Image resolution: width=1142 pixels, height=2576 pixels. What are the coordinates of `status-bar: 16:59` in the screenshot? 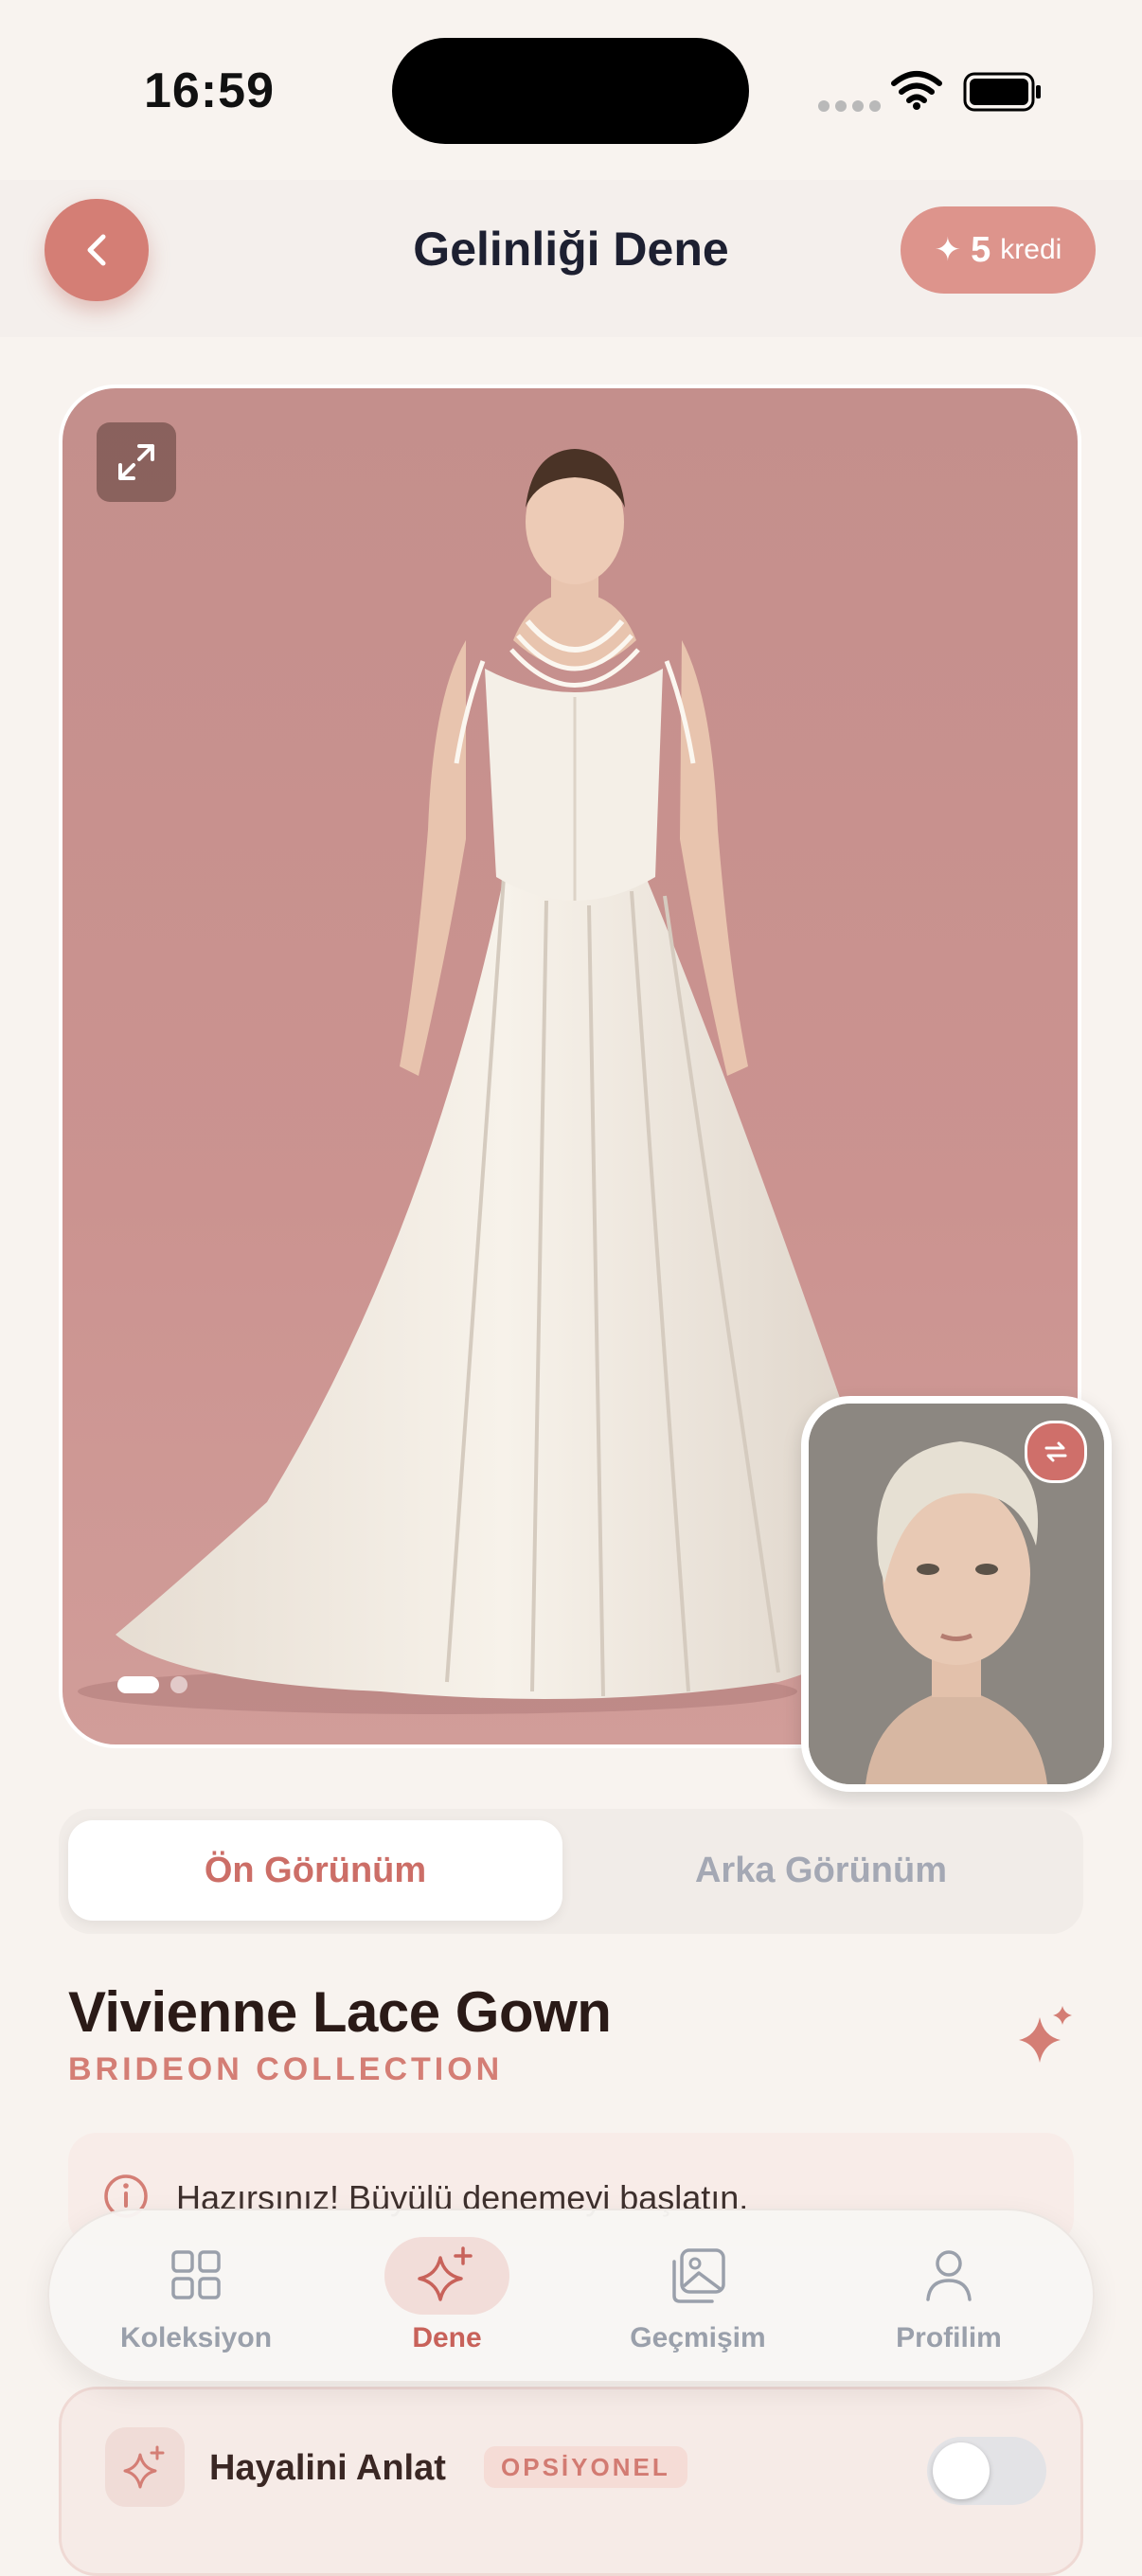 It's located at (571, 90).